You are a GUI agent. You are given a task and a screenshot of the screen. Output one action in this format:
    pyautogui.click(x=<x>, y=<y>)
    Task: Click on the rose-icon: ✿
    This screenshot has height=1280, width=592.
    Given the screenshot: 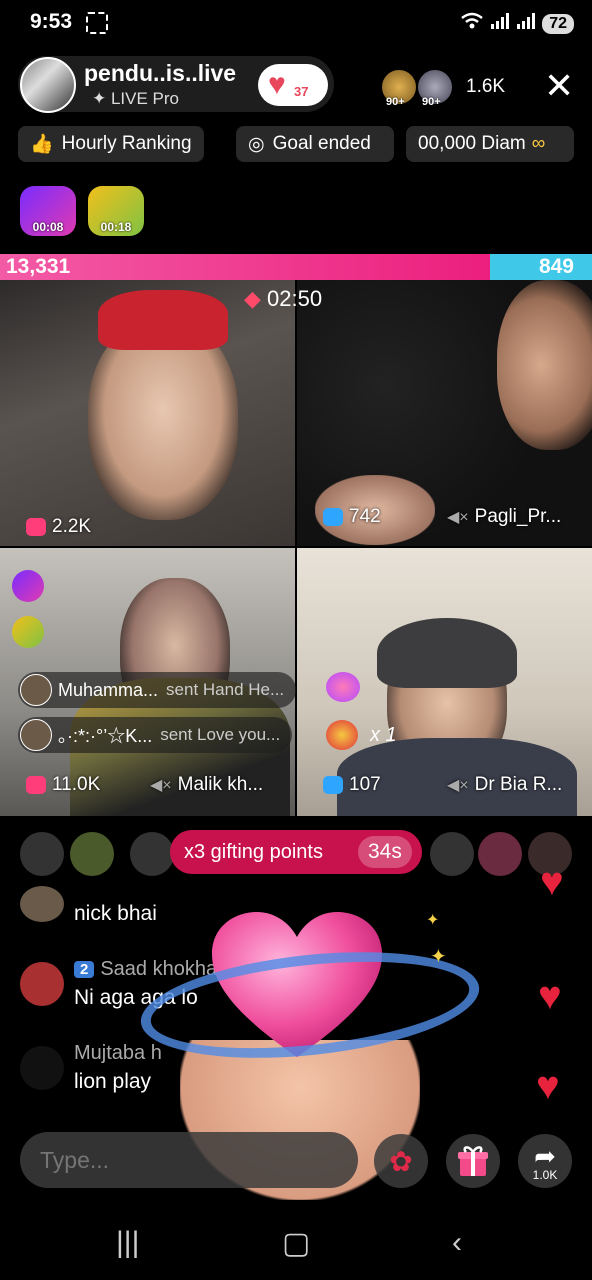 What is the action you would take?
    pyautogui.click(x=401, y=1161)
    